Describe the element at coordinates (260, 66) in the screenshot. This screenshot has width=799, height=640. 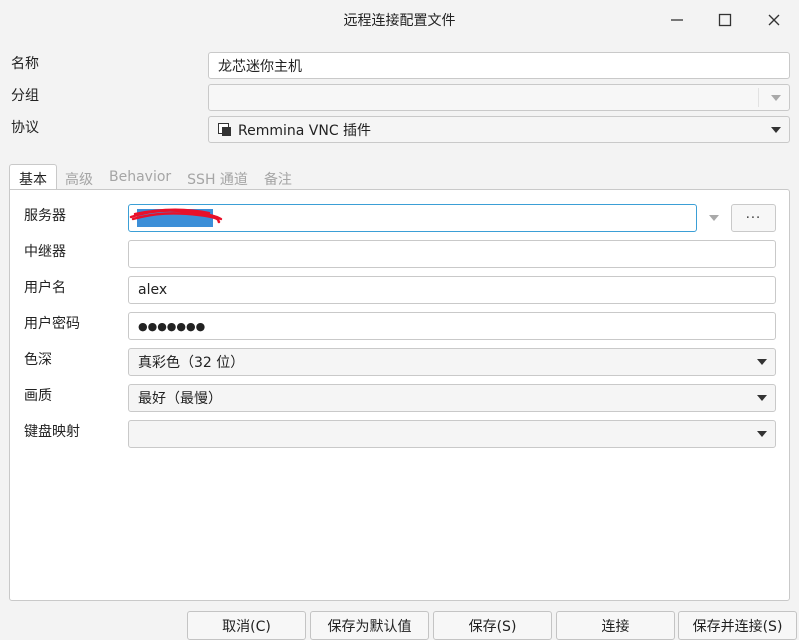
I see `name-value: 龙芯迷你主机` at that location.